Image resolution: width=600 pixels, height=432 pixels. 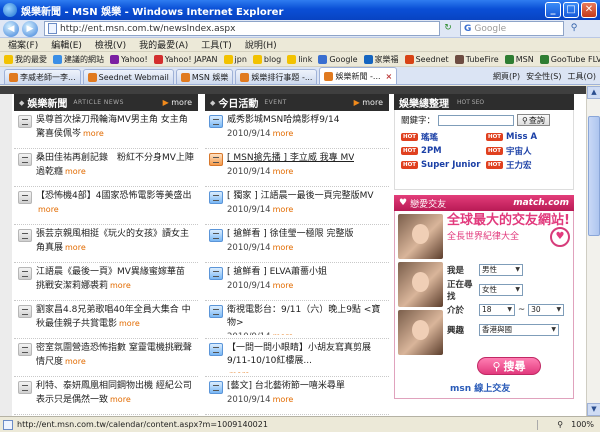 I want to click on hot-keyword: HOT 王力宏, so click(x=526, y=165).